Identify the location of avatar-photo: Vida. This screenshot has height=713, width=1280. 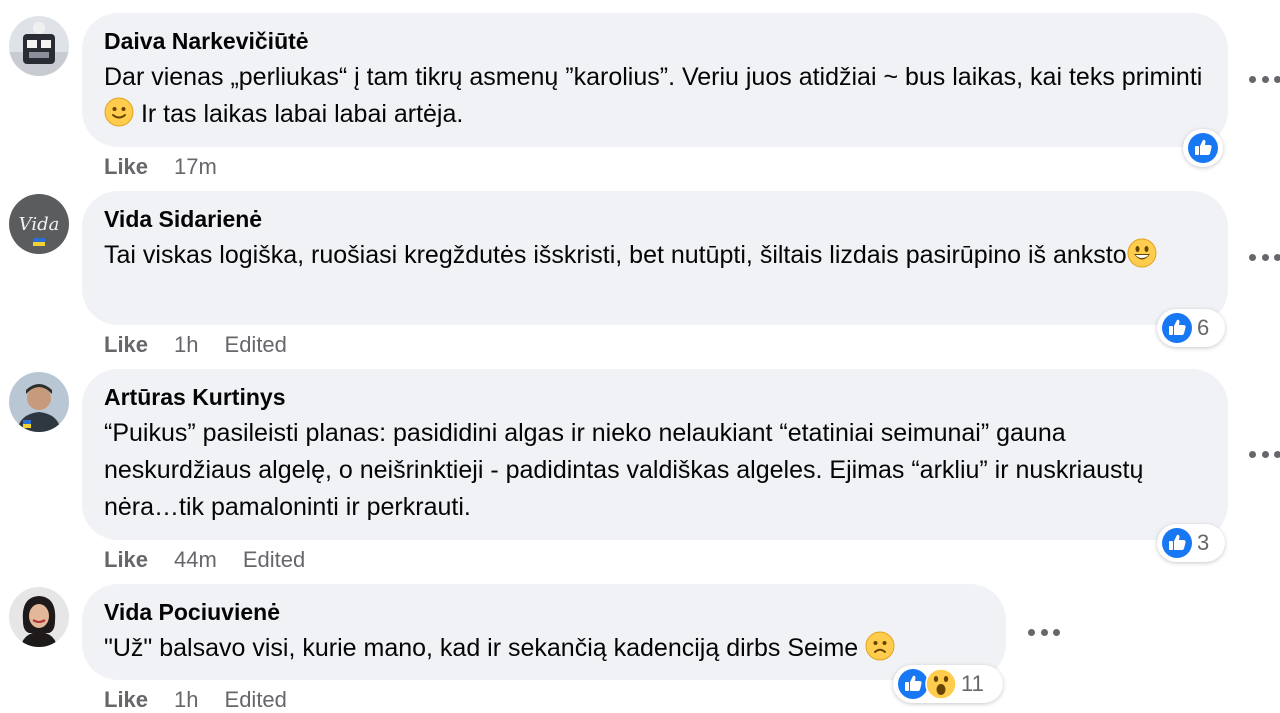
(39, 224).